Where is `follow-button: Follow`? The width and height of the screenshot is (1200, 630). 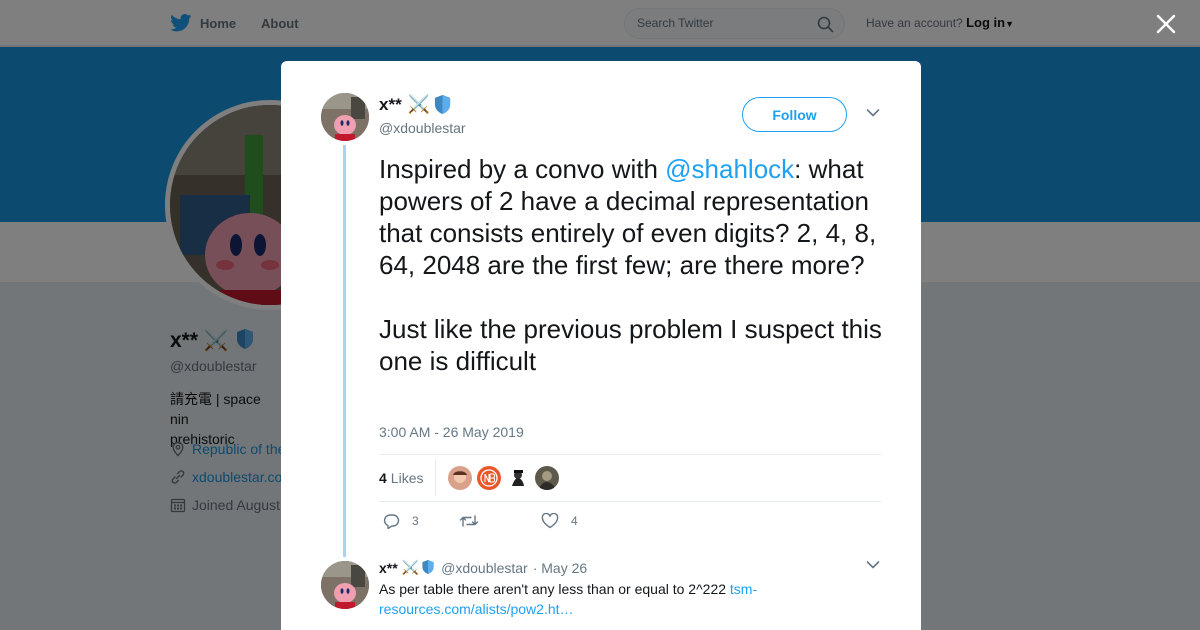
follow-button: Follow is located at coordinates (794, 114).